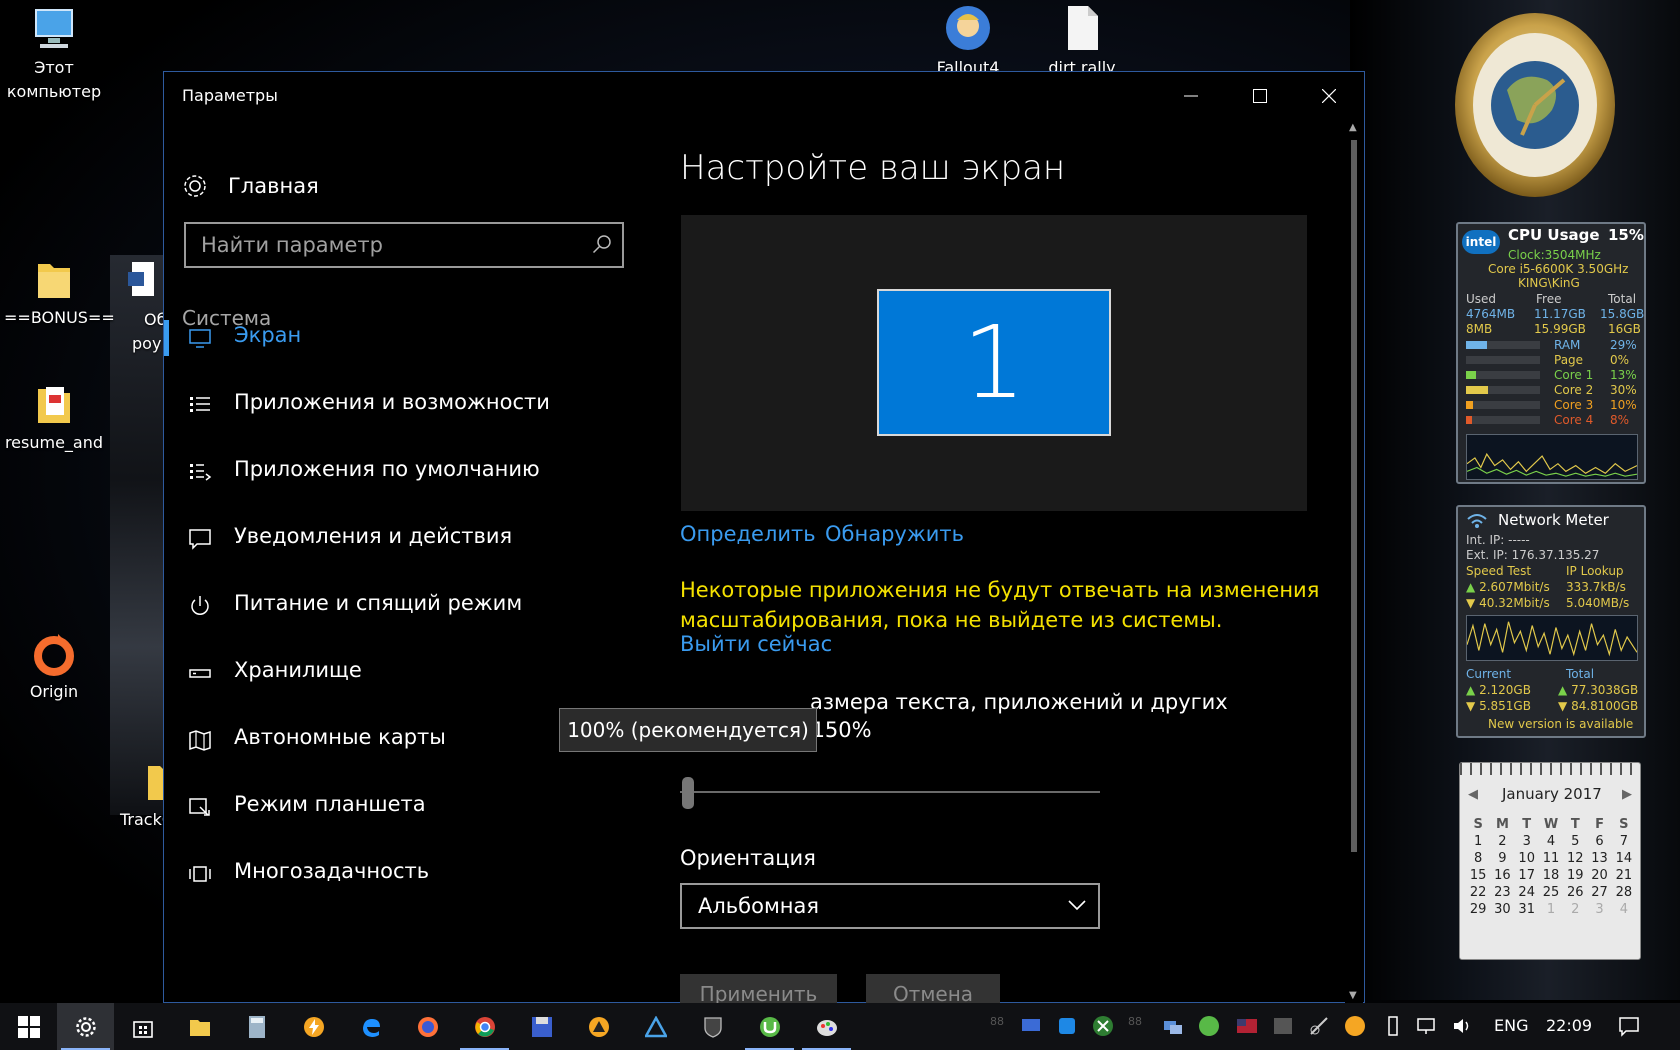  I want to click on taskbar-utorrent, so click(769, 1026).